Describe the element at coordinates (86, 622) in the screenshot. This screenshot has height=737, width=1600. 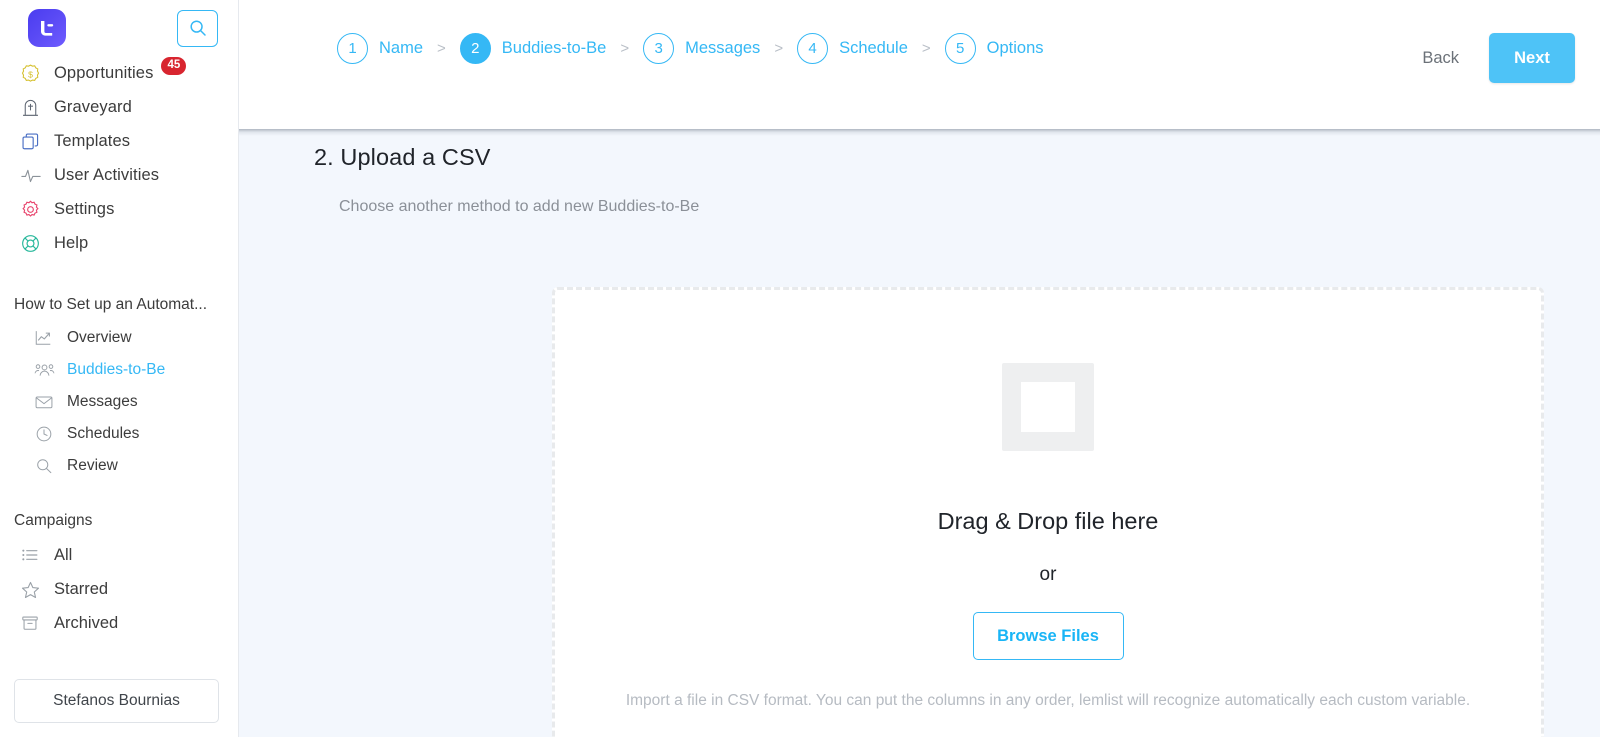
I see `sidebar-item-label: Archived` at that location.